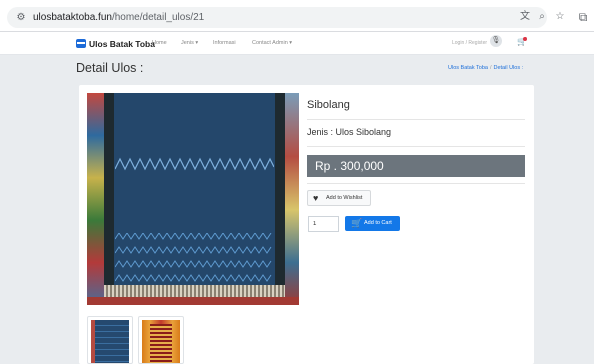 This screenshot has width=594, height=364. What do you see at coordinates (158, 17) in the screenshot?
I see `url-path: /home/detail_ulos/21` at bounding box center [158, 17].